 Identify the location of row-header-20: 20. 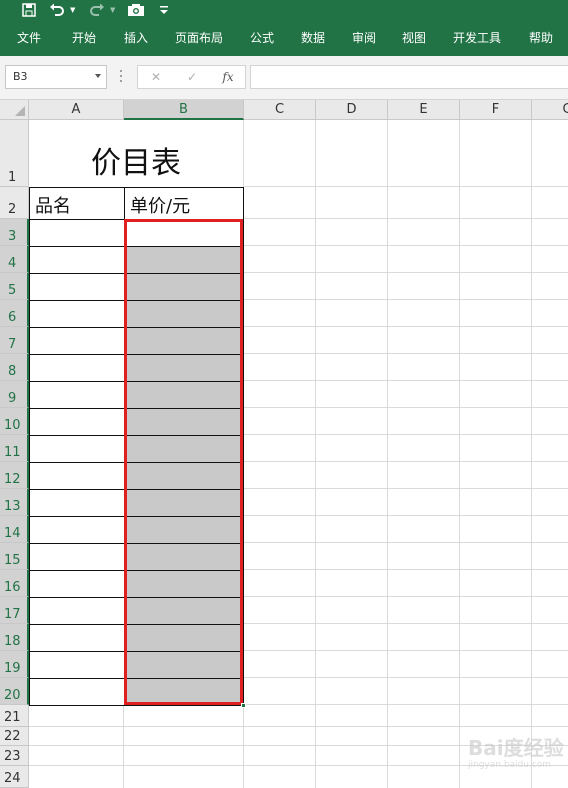
(14, 691).